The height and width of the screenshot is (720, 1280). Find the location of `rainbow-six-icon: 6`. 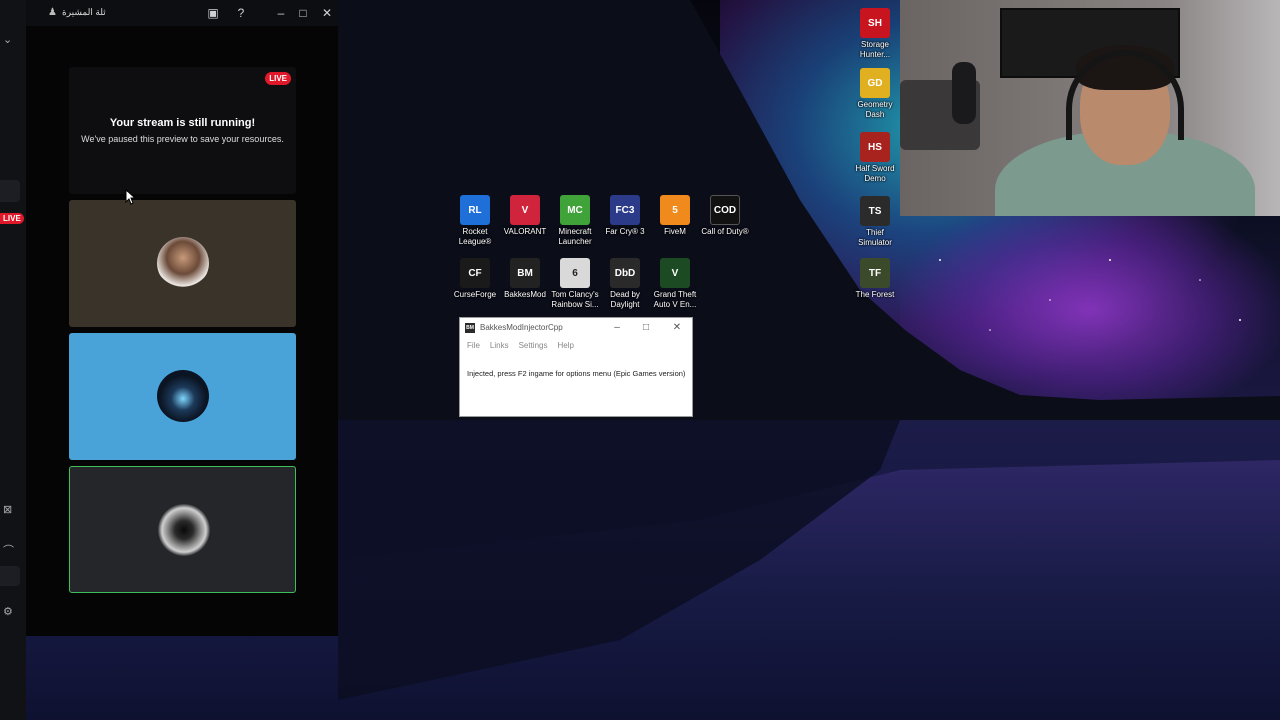

rainbow-six-icon: 6 is located at coordinates (575, 273).